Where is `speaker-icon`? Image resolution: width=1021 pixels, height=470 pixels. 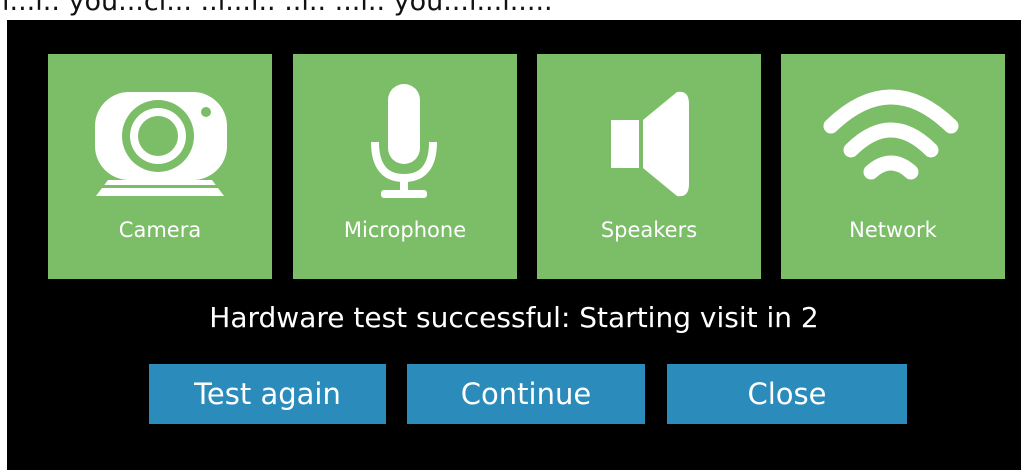
speaker-icon is located at coordinates (649, 129).